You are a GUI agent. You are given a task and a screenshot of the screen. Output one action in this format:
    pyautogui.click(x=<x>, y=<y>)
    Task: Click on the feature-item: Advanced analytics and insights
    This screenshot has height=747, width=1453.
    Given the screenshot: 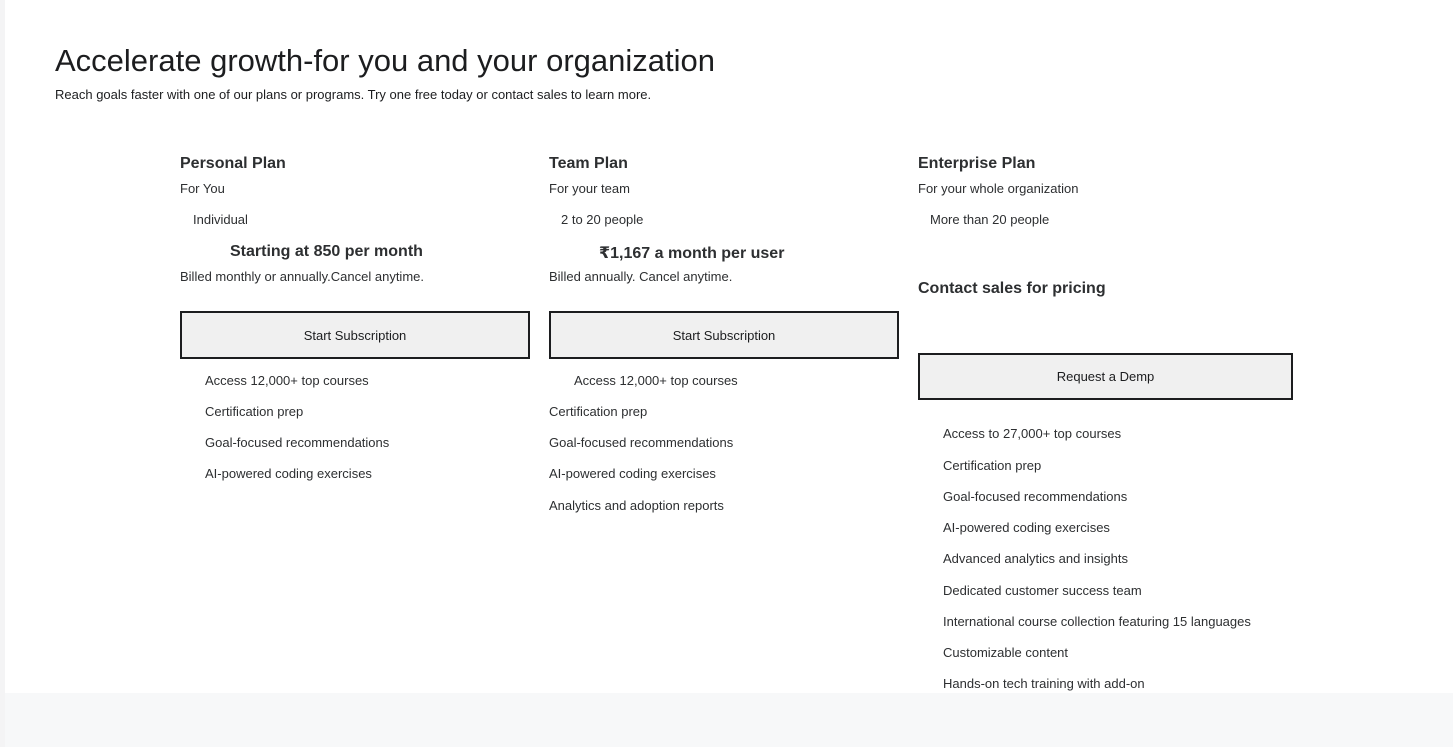 What is the action you would take?
    pyautogui.click(x=1036, y=558)
    